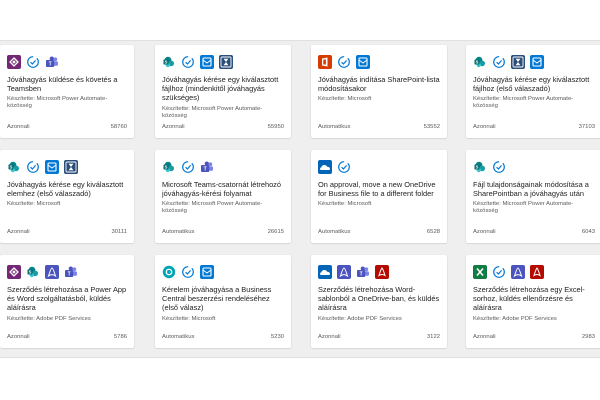 The width and height of the screenshot is (600, 400). What do you see at coordinates (67, 337) in the screenshot?
I see `card-footer: Azonnali 5786` at bounding box center [67, 337].